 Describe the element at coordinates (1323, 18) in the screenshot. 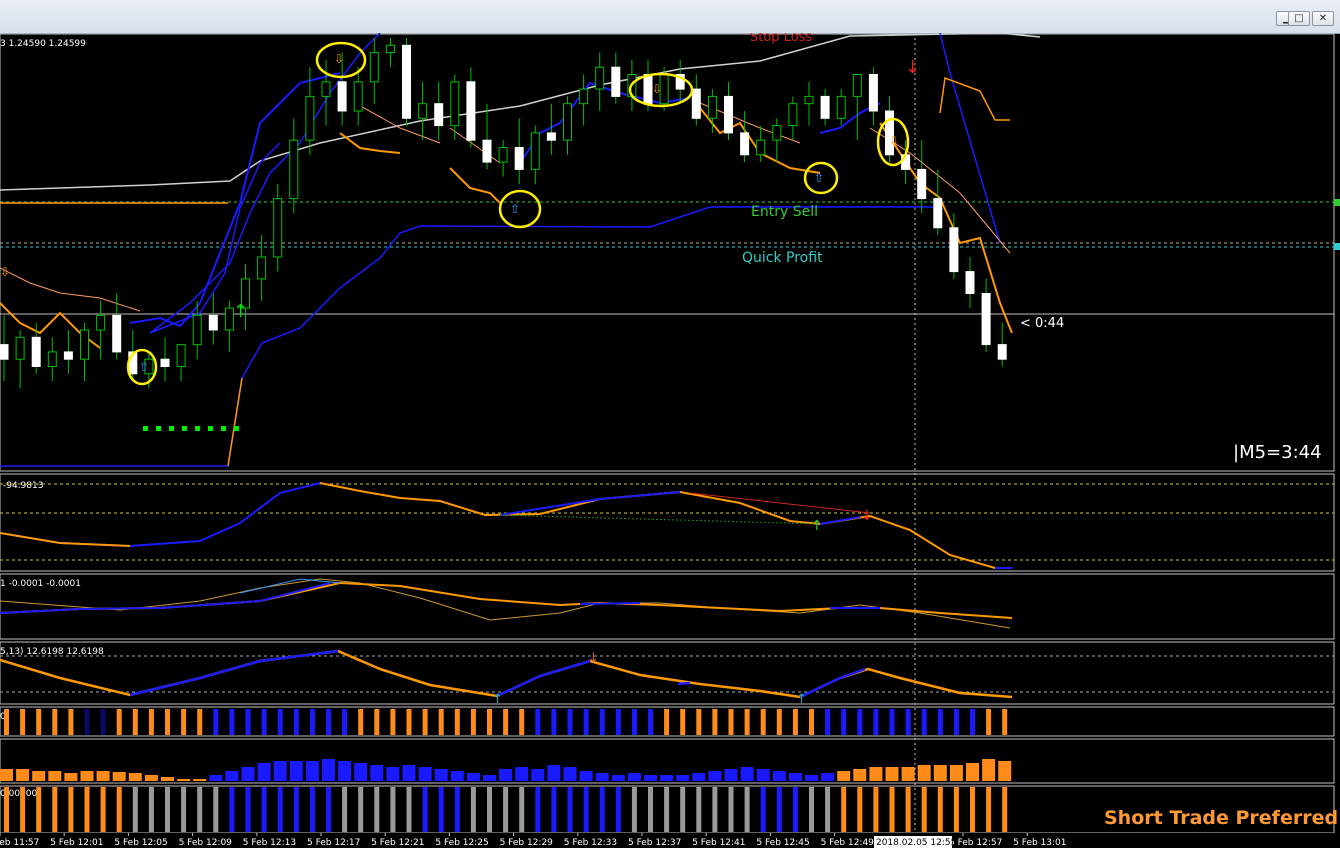

I see `close-button: ✕` at that location.